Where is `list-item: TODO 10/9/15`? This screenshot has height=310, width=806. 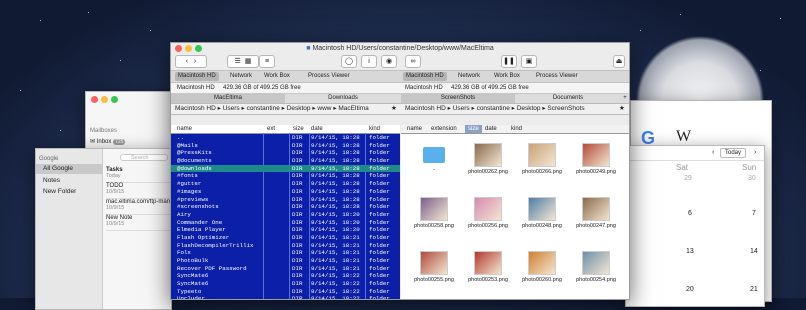
list-item: TODO 10/9/15 is located at coordinates (138, 191).